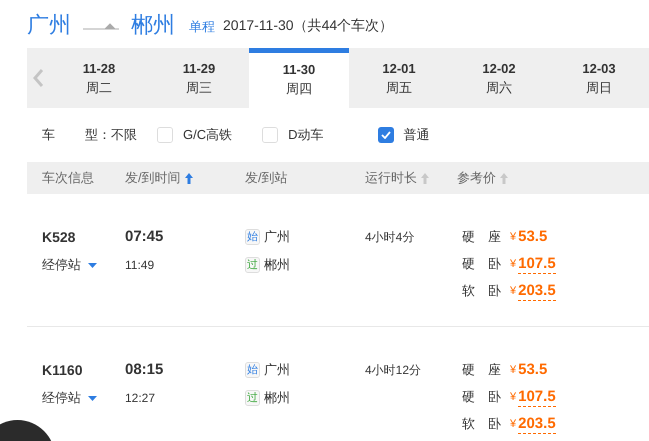 The image size is (649, 441). Describe the element at coordinates (202, 27) in the screenshot. I see `trip-type: 单程` at that location.